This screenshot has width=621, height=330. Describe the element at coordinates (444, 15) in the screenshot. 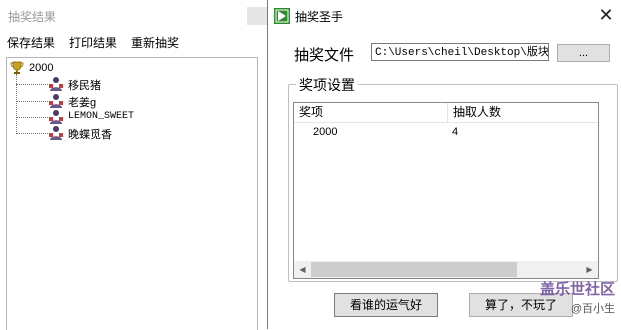

I see `dialog-titlebar: 抽奖圣手 ✕` at that location.